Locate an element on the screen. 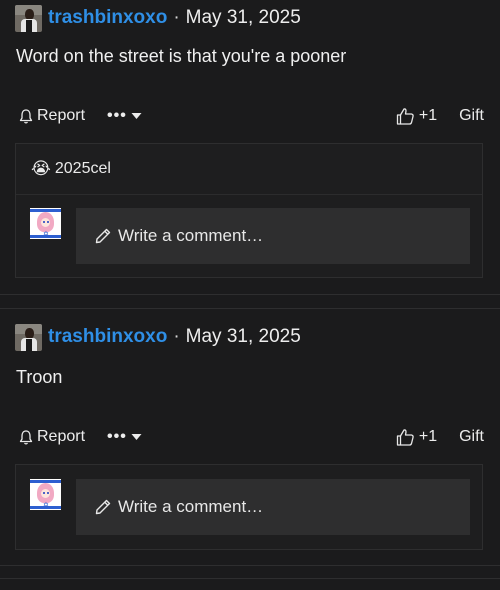  comment-divider is located at coordinates (249, 194).